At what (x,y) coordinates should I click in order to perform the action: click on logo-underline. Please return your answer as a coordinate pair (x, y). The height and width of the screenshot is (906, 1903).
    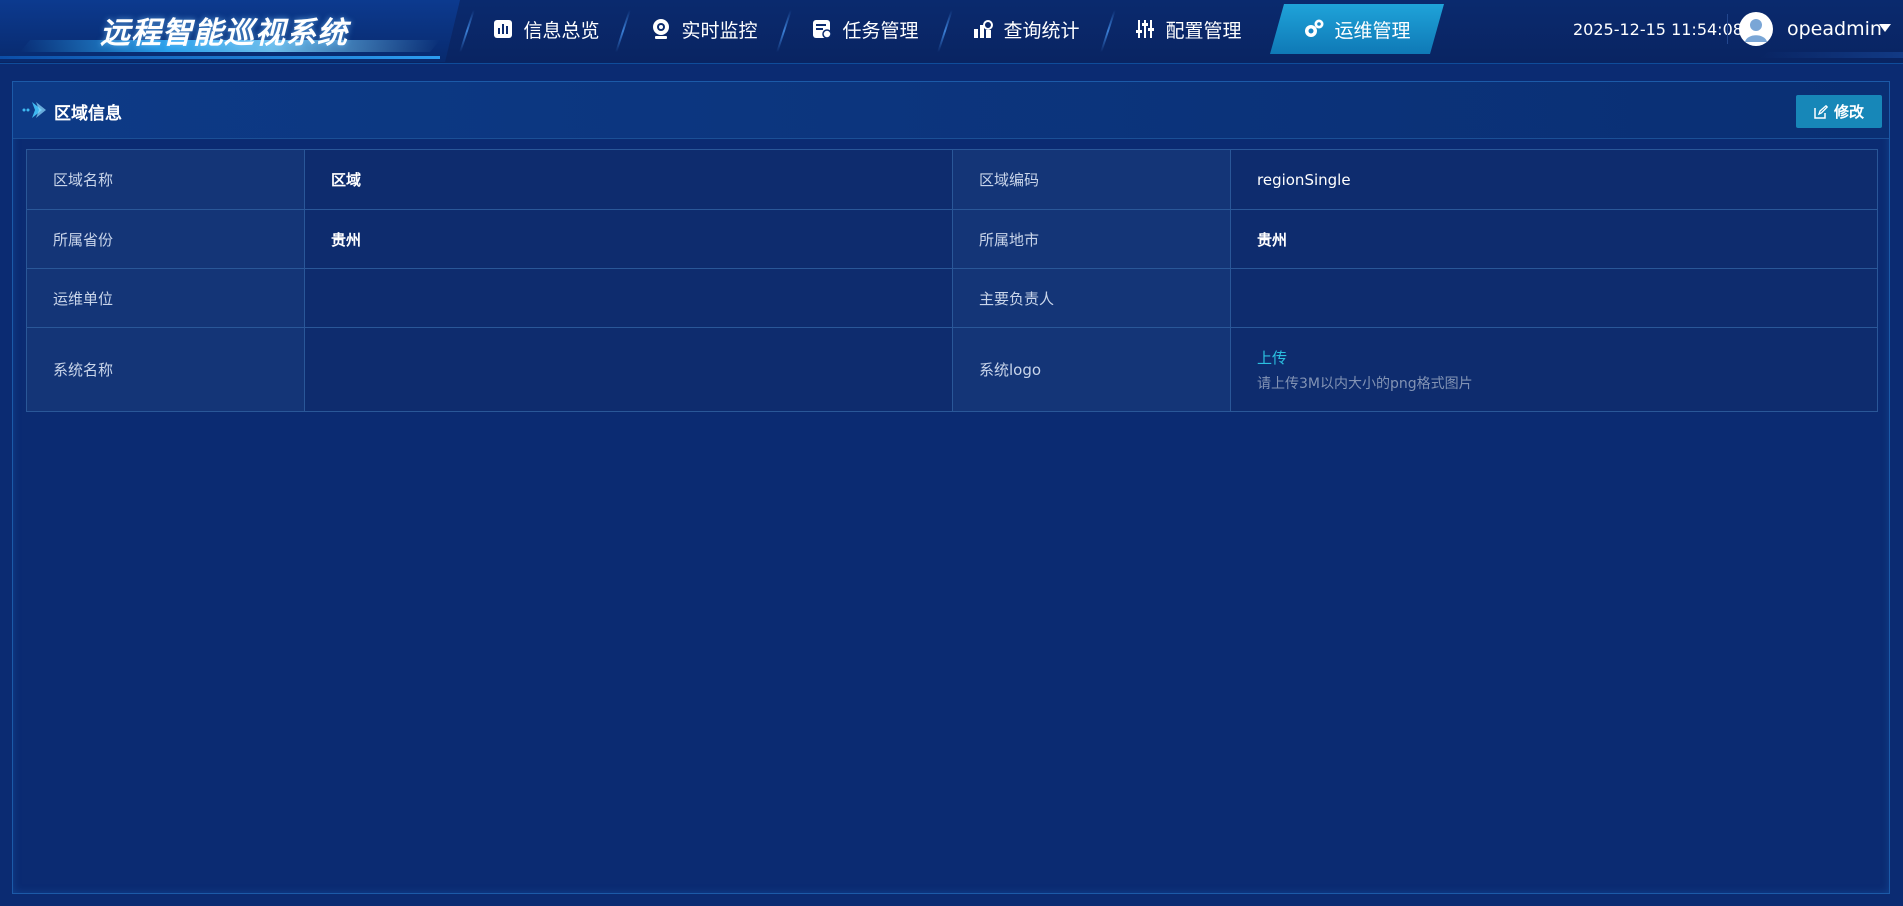
    Looking at the image, I should click on (220, 57).